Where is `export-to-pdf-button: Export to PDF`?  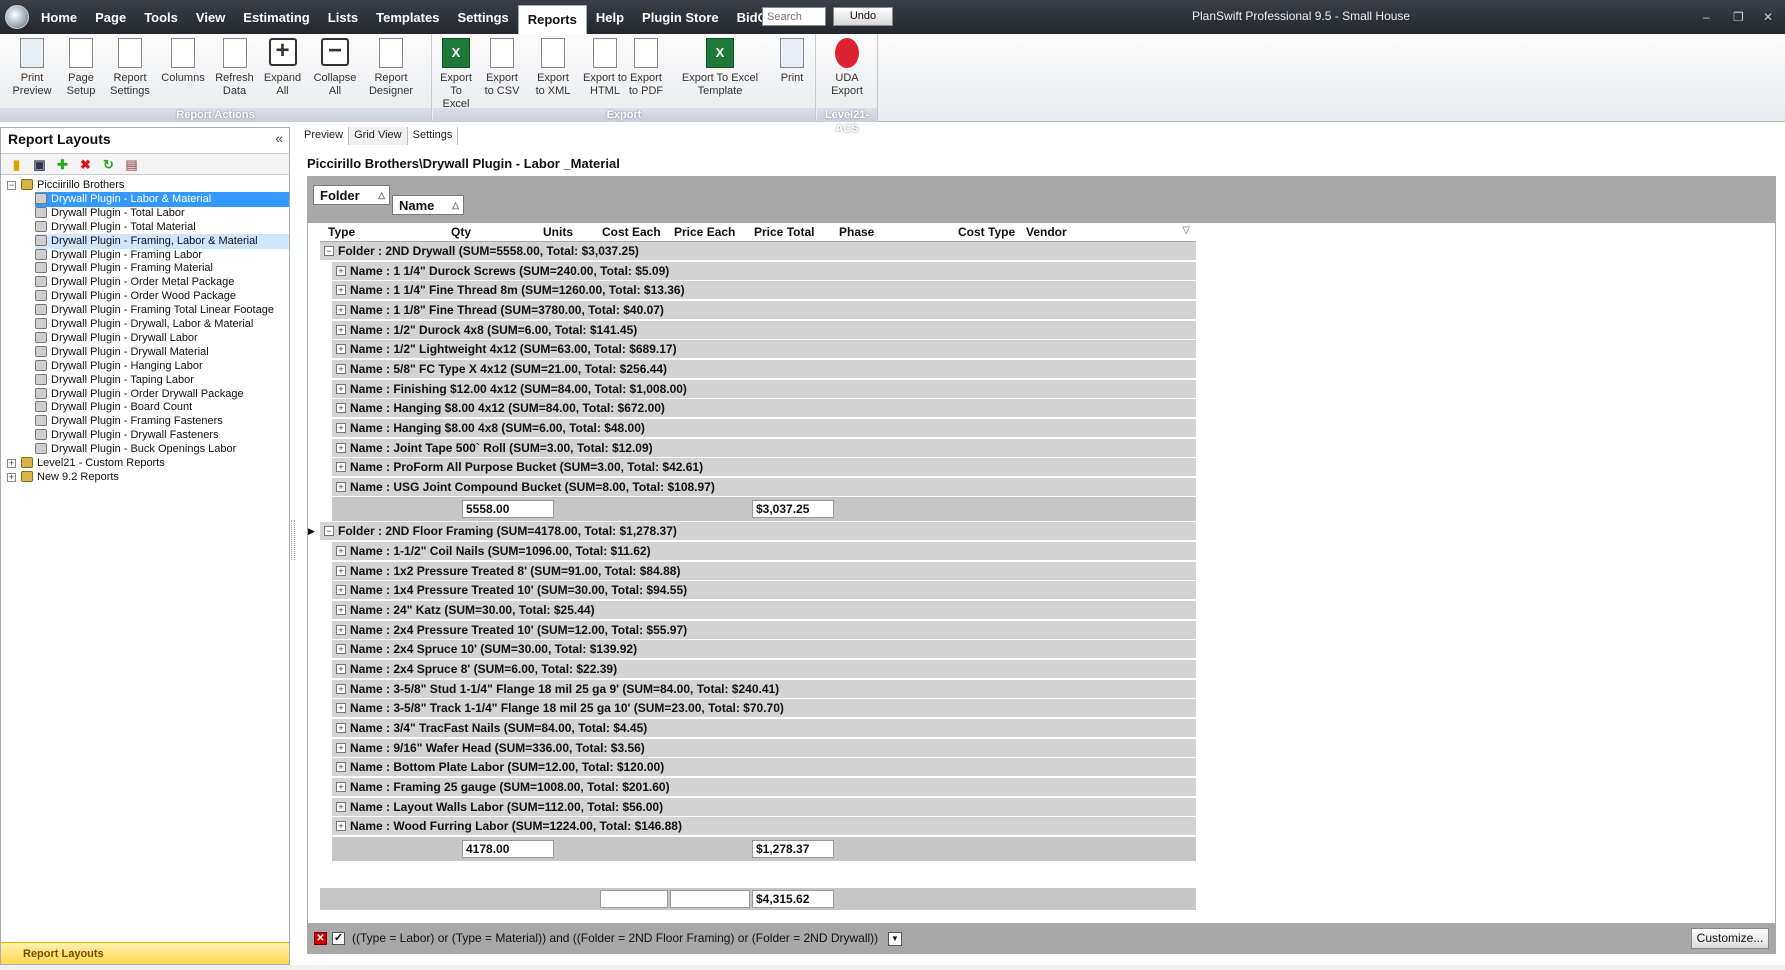 export-to-pdf-button: Export to PDF is located at coordinates (646, 68).